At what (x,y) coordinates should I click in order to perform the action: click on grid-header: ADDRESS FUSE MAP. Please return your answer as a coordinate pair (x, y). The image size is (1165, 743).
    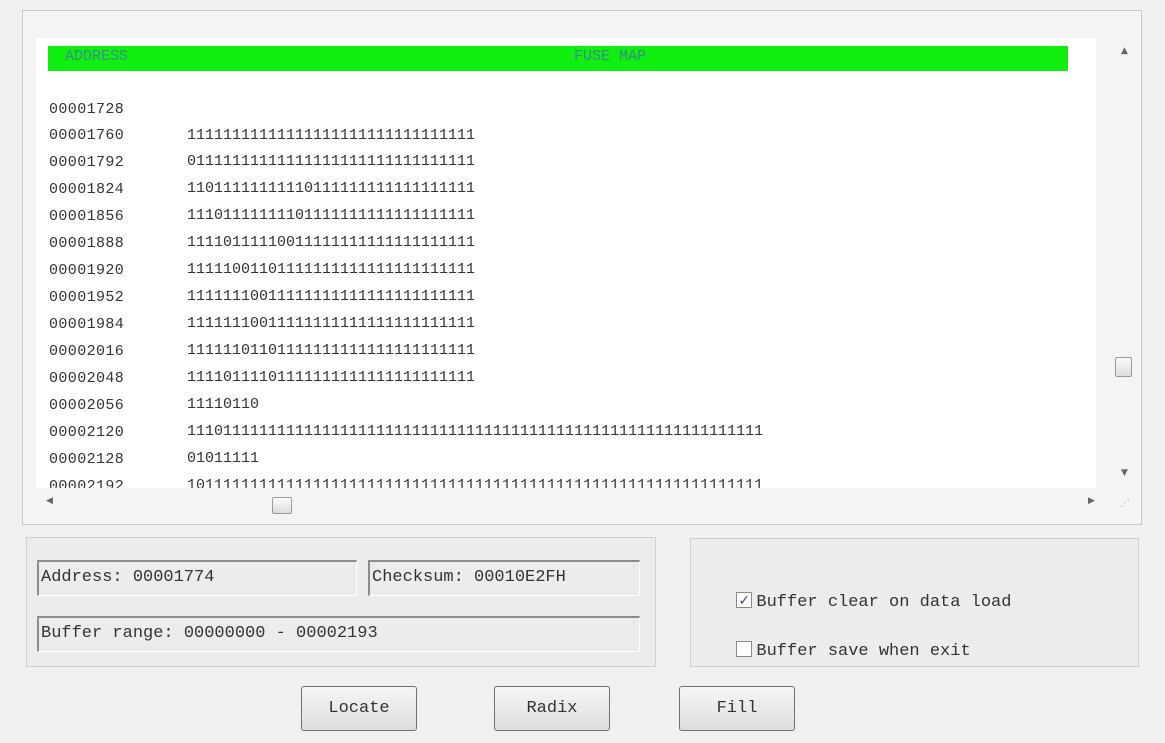
    Looking at the image, I should click on (558, 58).